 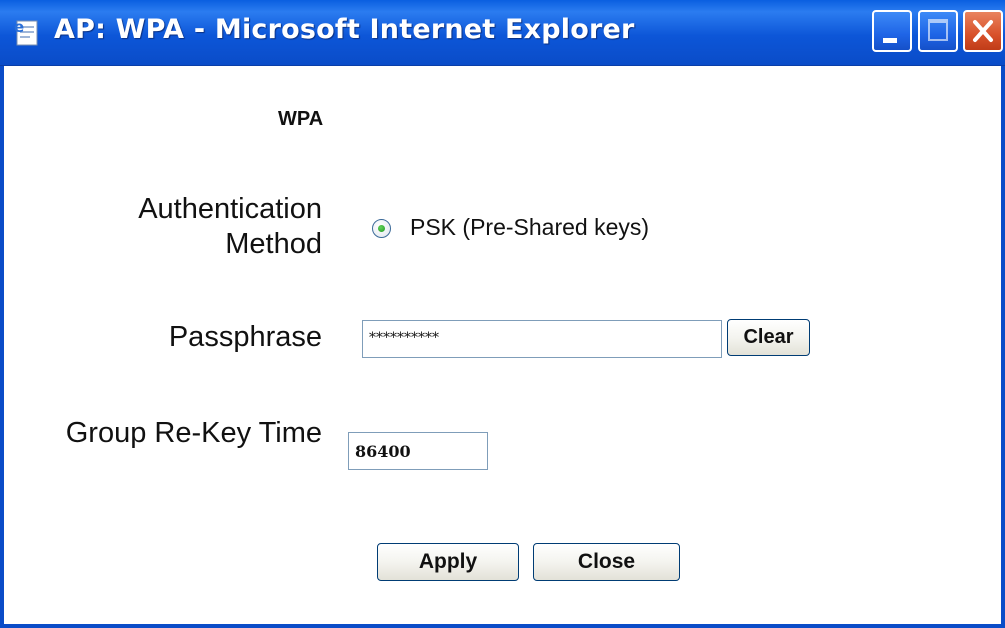 What do you see at coordinates (19, 27) in the screenshot?
I see `svg-text: e` at bounding box center [19, 27].